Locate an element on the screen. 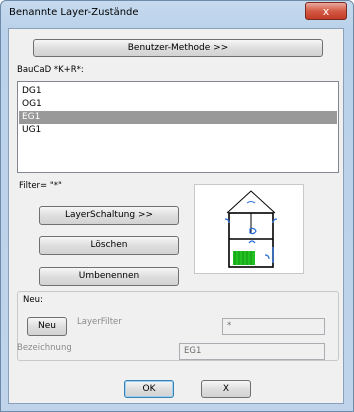 This screenshot has width=354, height=412. floor-plan-icon is located at coordinates (251, 229).